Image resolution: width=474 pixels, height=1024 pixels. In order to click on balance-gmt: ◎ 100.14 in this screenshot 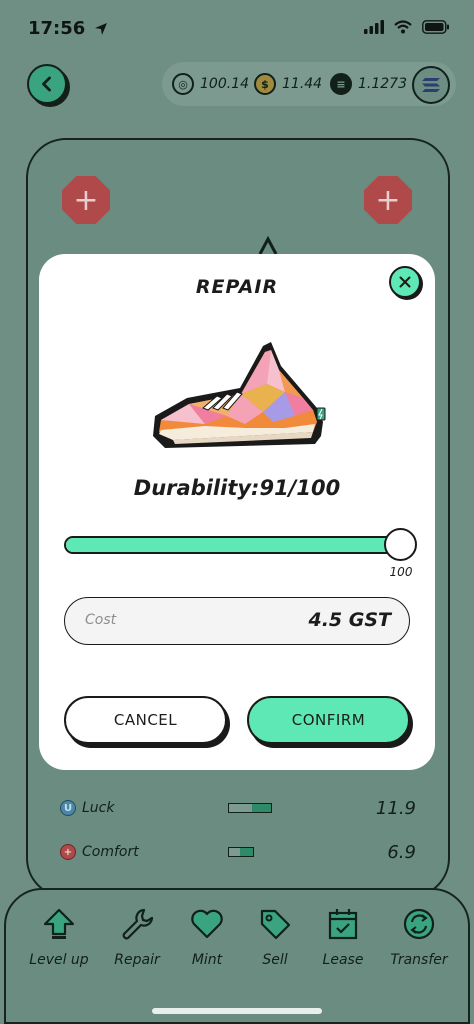, I will do `click(210, 84)`.